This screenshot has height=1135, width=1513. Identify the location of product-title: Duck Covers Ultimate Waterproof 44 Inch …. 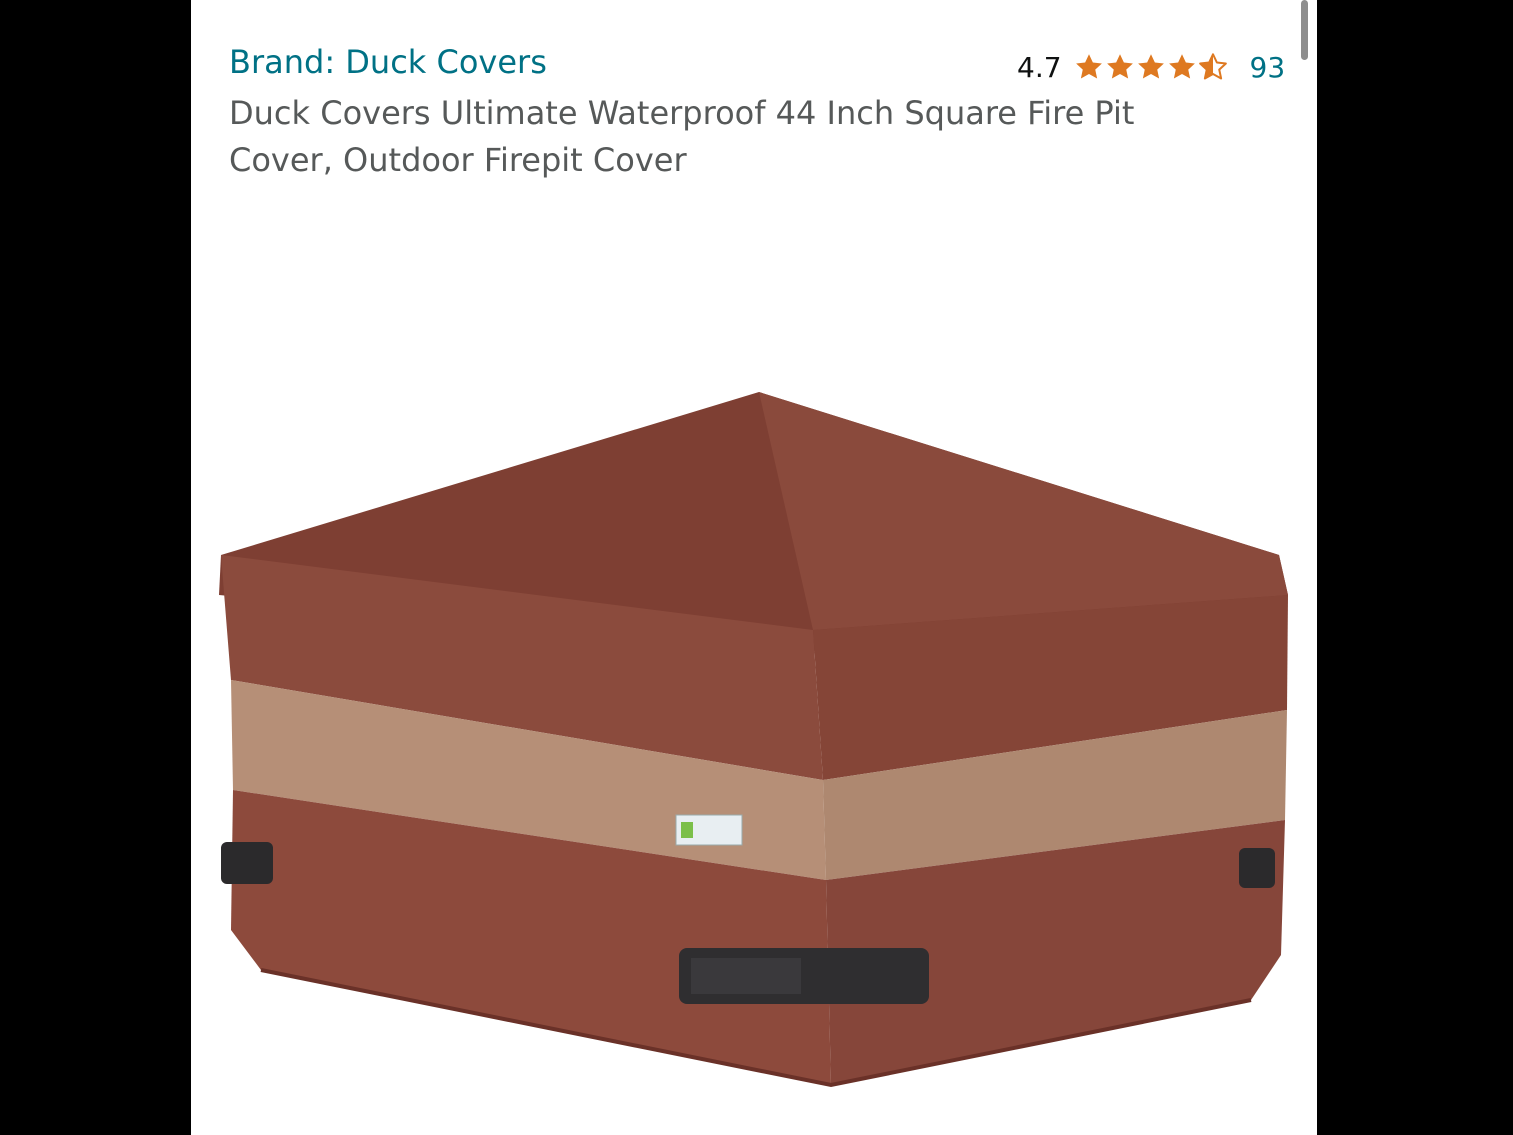
(682, 136).